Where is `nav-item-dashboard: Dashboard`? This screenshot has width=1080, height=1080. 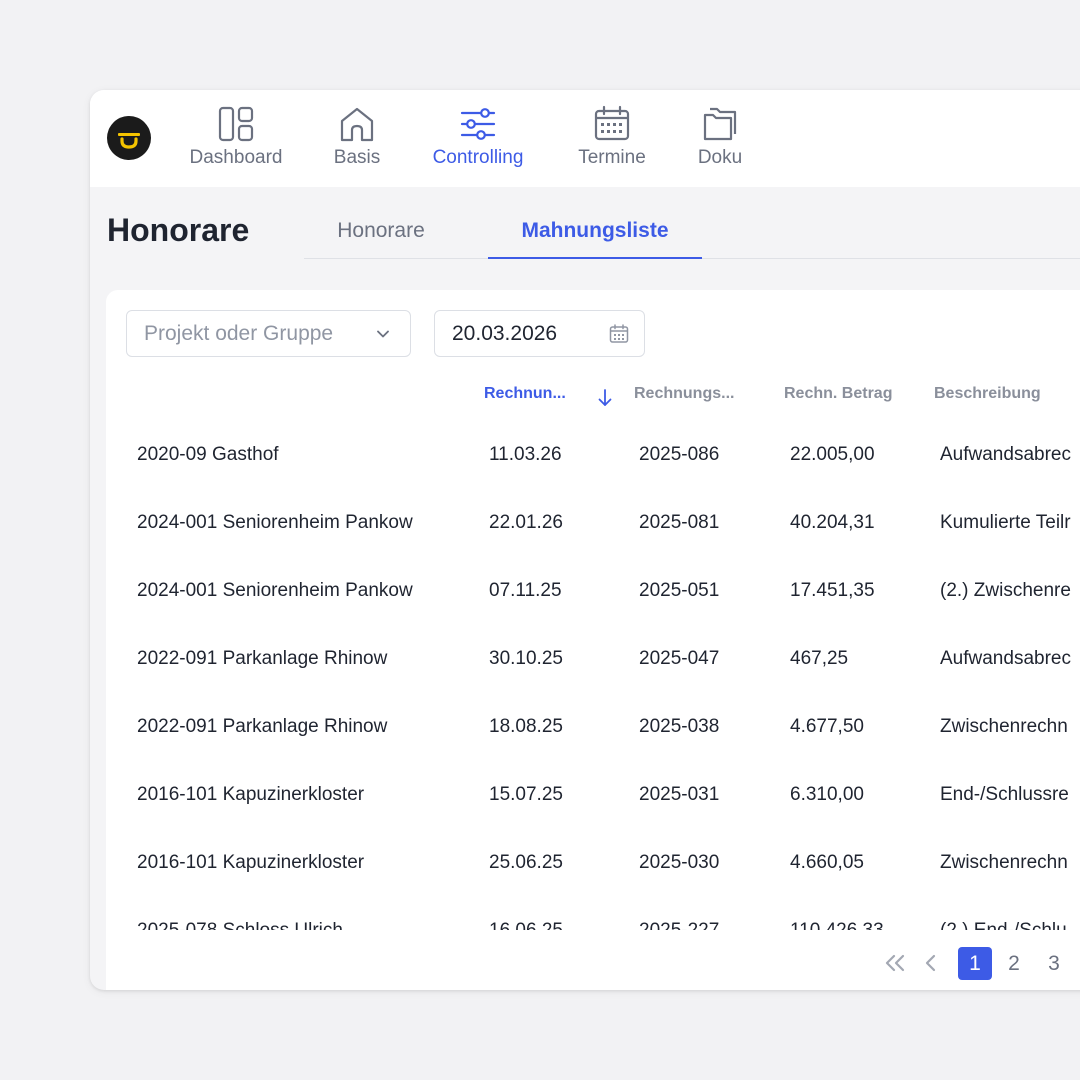
nav-item-dashboard: Dashboard is located at coordinates (236, 139).